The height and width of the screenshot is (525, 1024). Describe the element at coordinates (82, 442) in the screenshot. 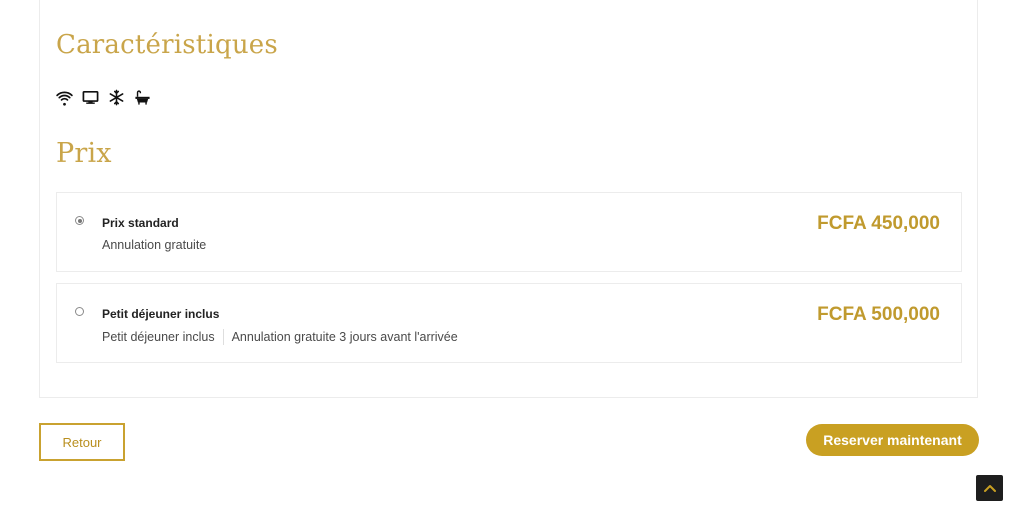

I see `back-button: Retour` at that location.